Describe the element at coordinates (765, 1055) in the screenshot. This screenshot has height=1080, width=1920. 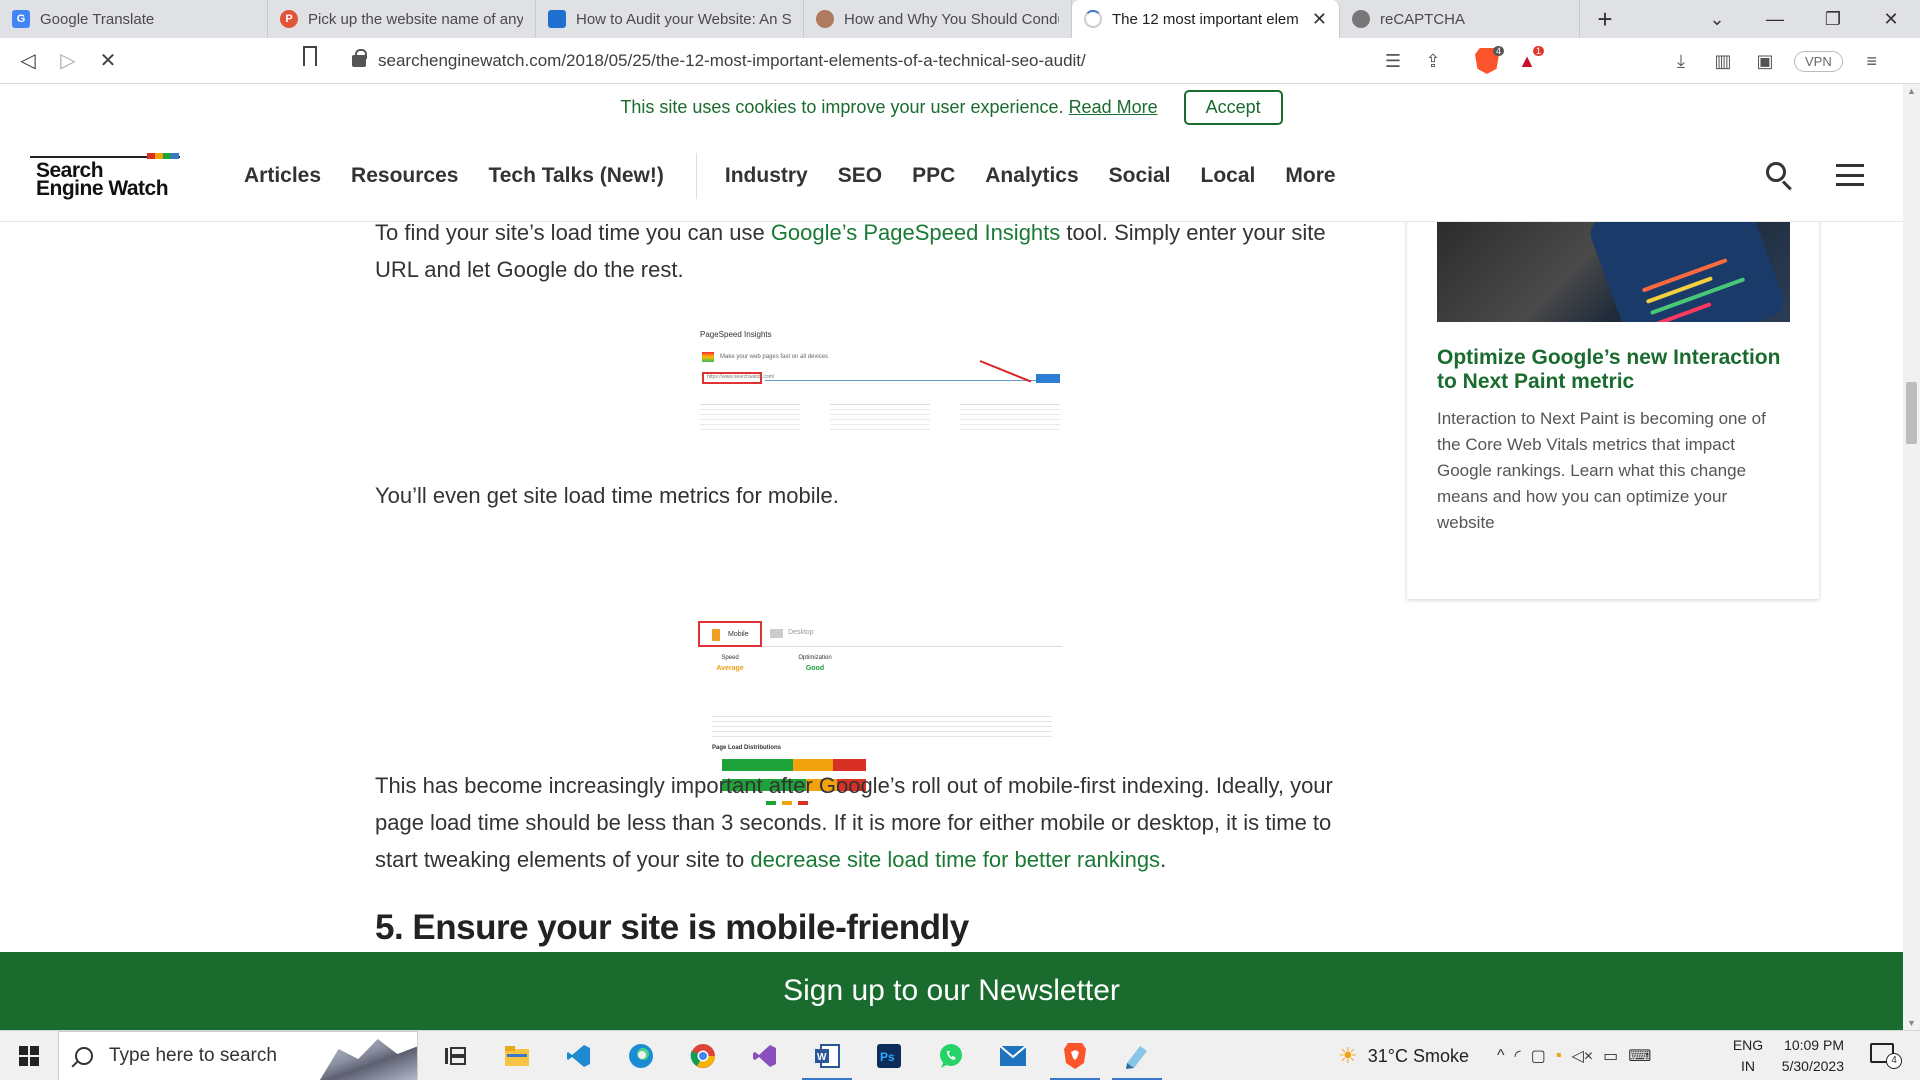
I see `visual-studio-icon` at that location.